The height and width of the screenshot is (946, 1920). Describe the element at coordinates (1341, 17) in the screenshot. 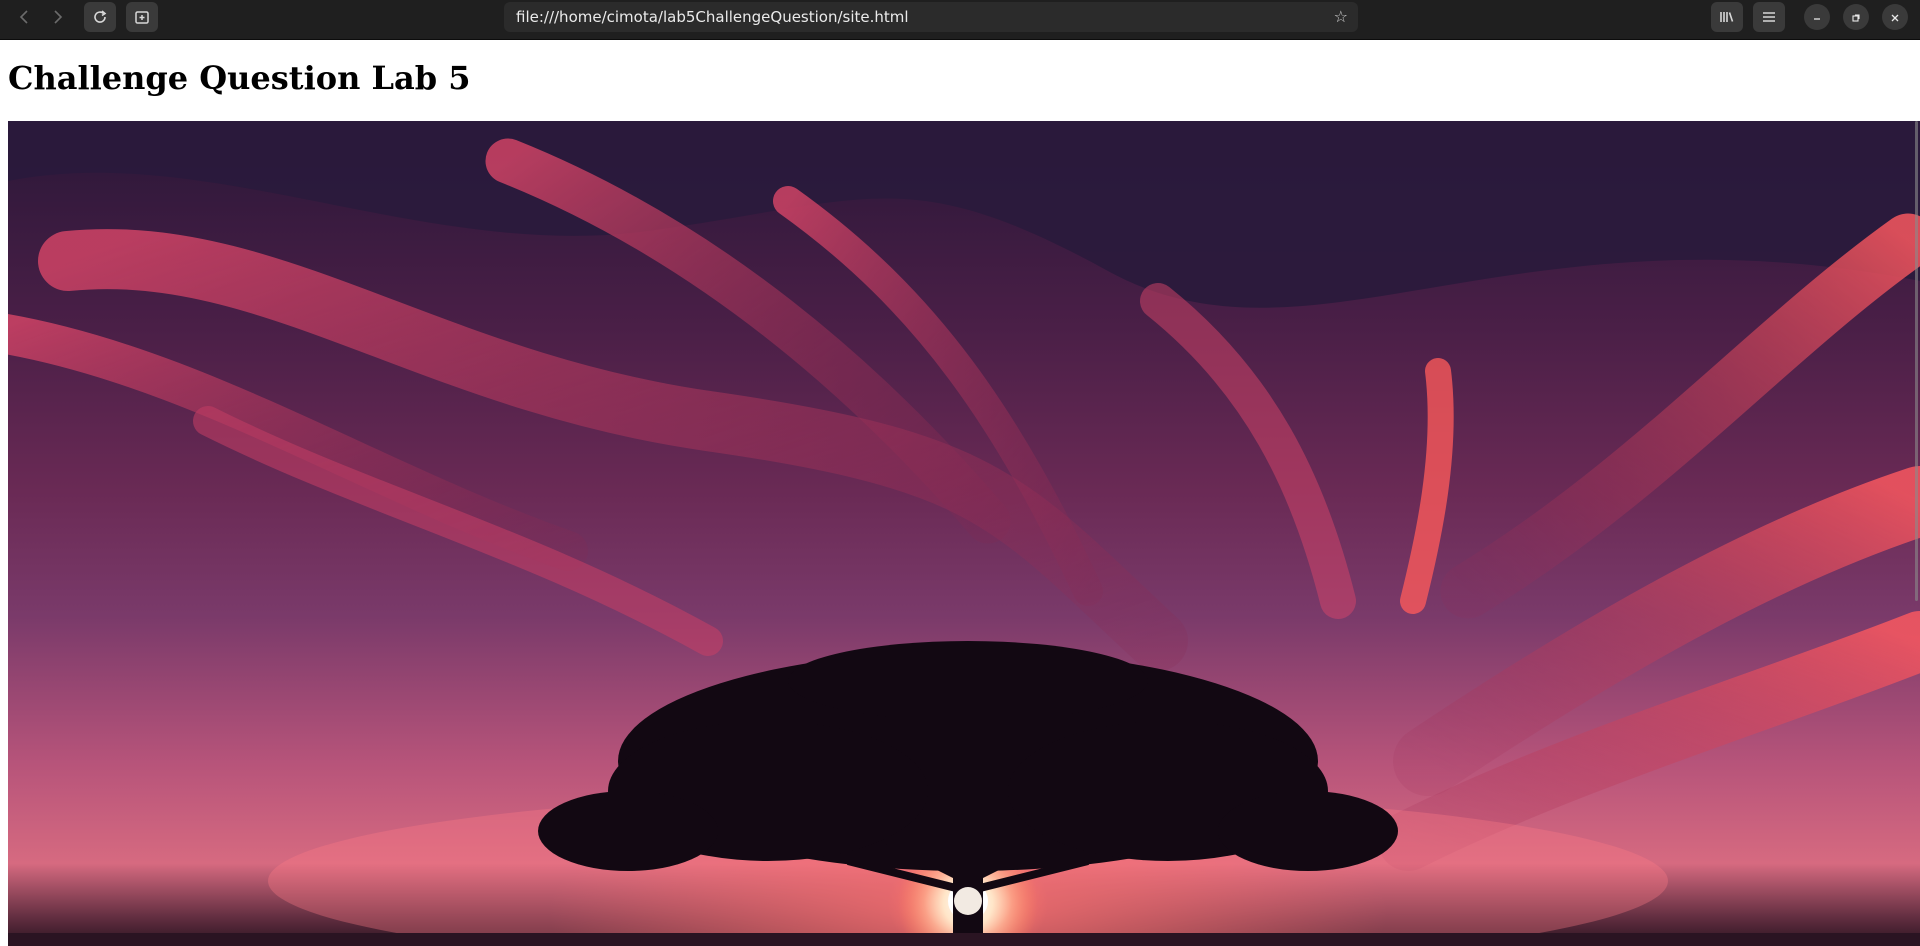

I see `star-icon: ☆` at that location.